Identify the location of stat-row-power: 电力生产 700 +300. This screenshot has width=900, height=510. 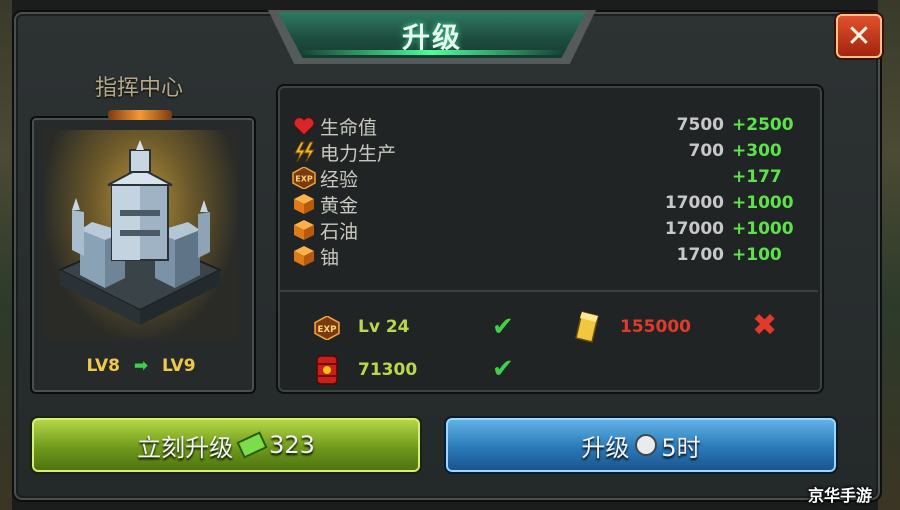
(547, 152).